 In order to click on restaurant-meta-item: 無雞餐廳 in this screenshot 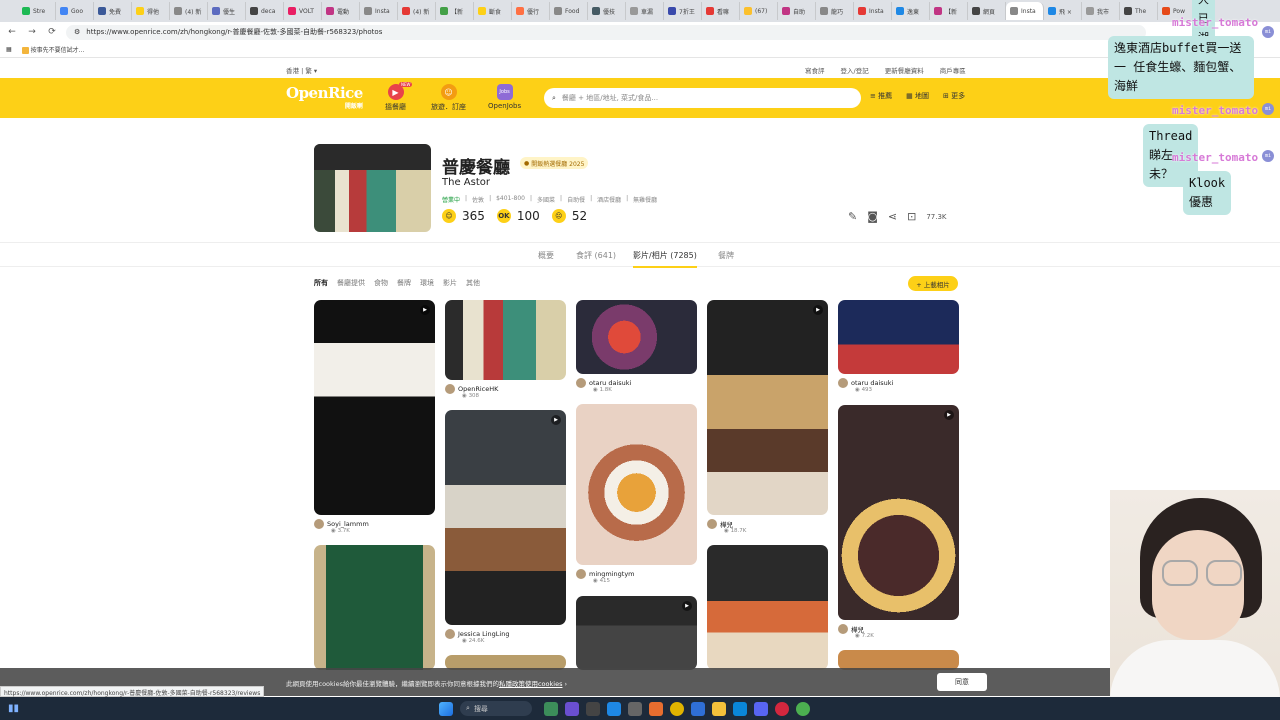, I will do `click(645, 199)`.